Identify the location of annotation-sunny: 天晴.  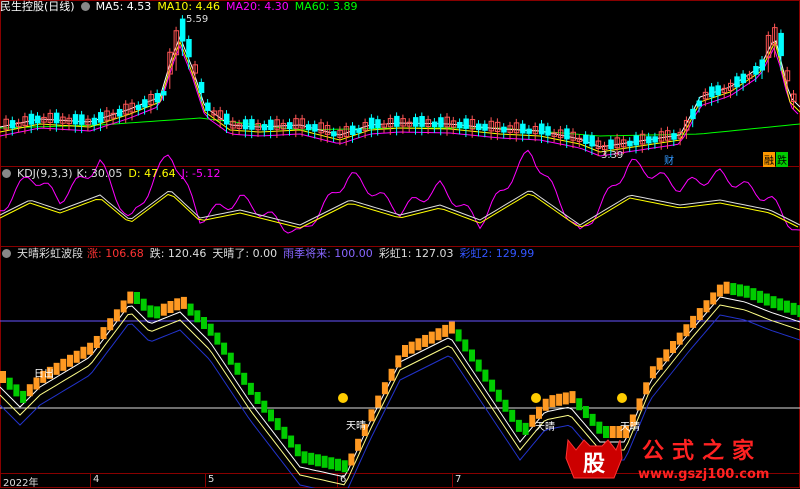
(545, 427).